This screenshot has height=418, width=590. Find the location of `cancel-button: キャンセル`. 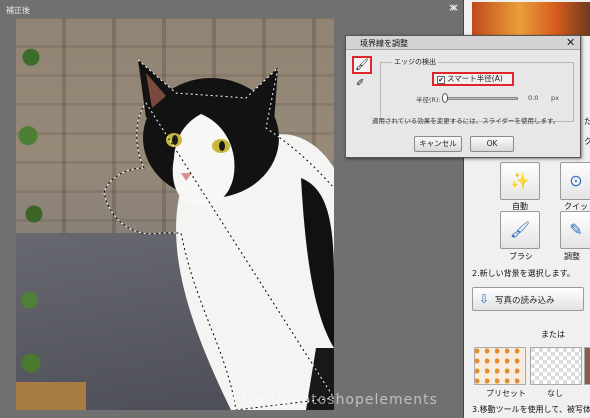

cancel-button: キャンセル is located at coordinates (438, 144).